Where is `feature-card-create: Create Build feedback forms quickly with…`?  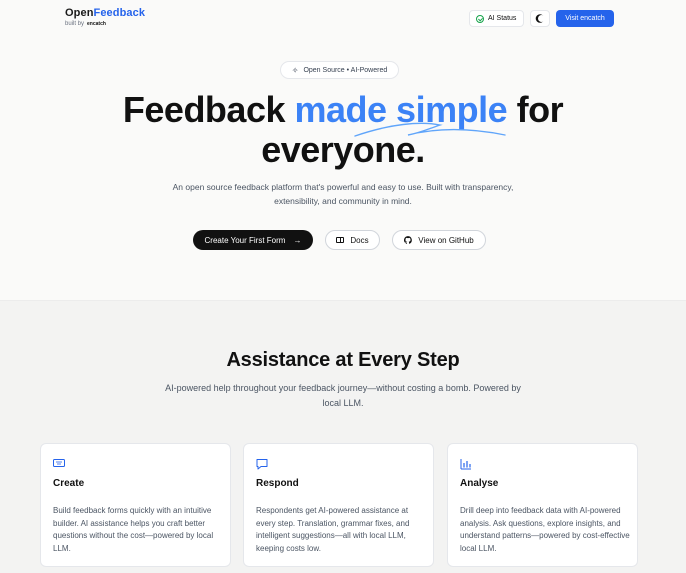 feature-card-create: Create Build feedback forms quickly with… is located at coordinates (135, 505).